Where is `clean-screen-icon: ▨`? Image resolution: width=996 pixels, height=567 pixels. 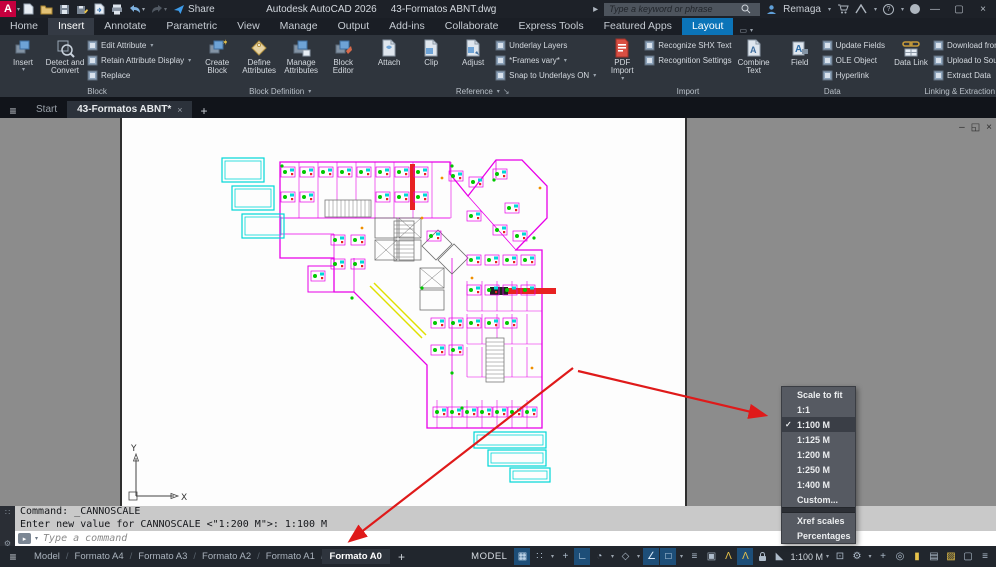 clean-screen-icon: ▨ is located at coordinates (951, 556).